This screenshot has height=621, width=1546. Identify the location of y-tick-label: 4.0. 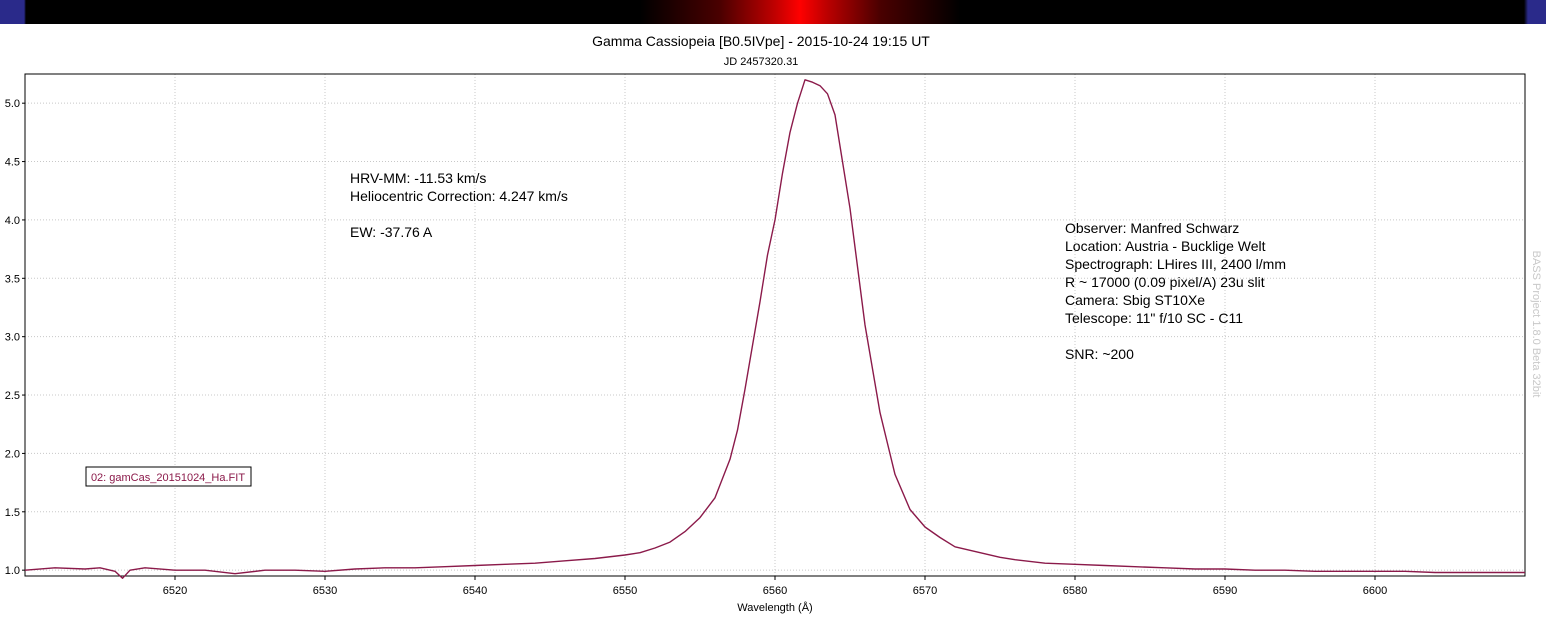
(12, 221).